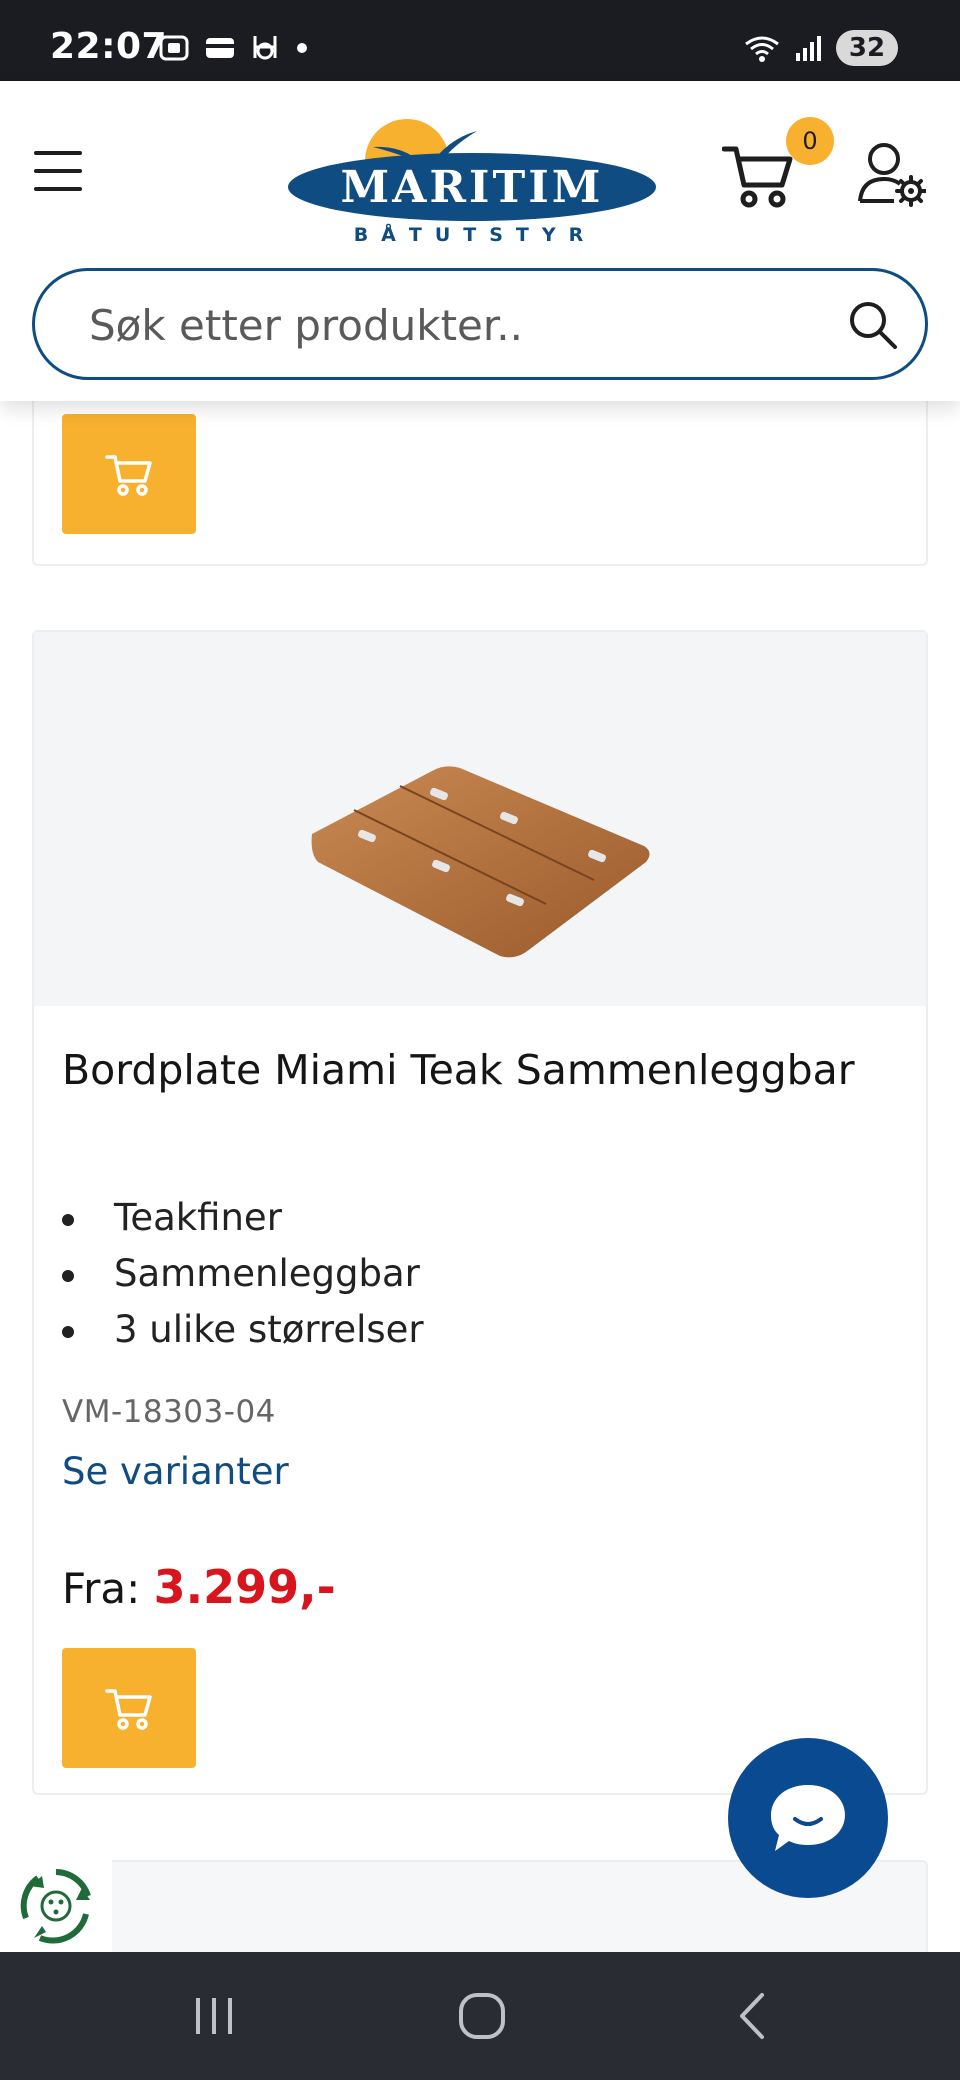 Image resolution: width=960 pixels, height=2080 pixels. I want to click on maritim-logo: MARITIM BÅTUTSTYR, so click(472, 179).